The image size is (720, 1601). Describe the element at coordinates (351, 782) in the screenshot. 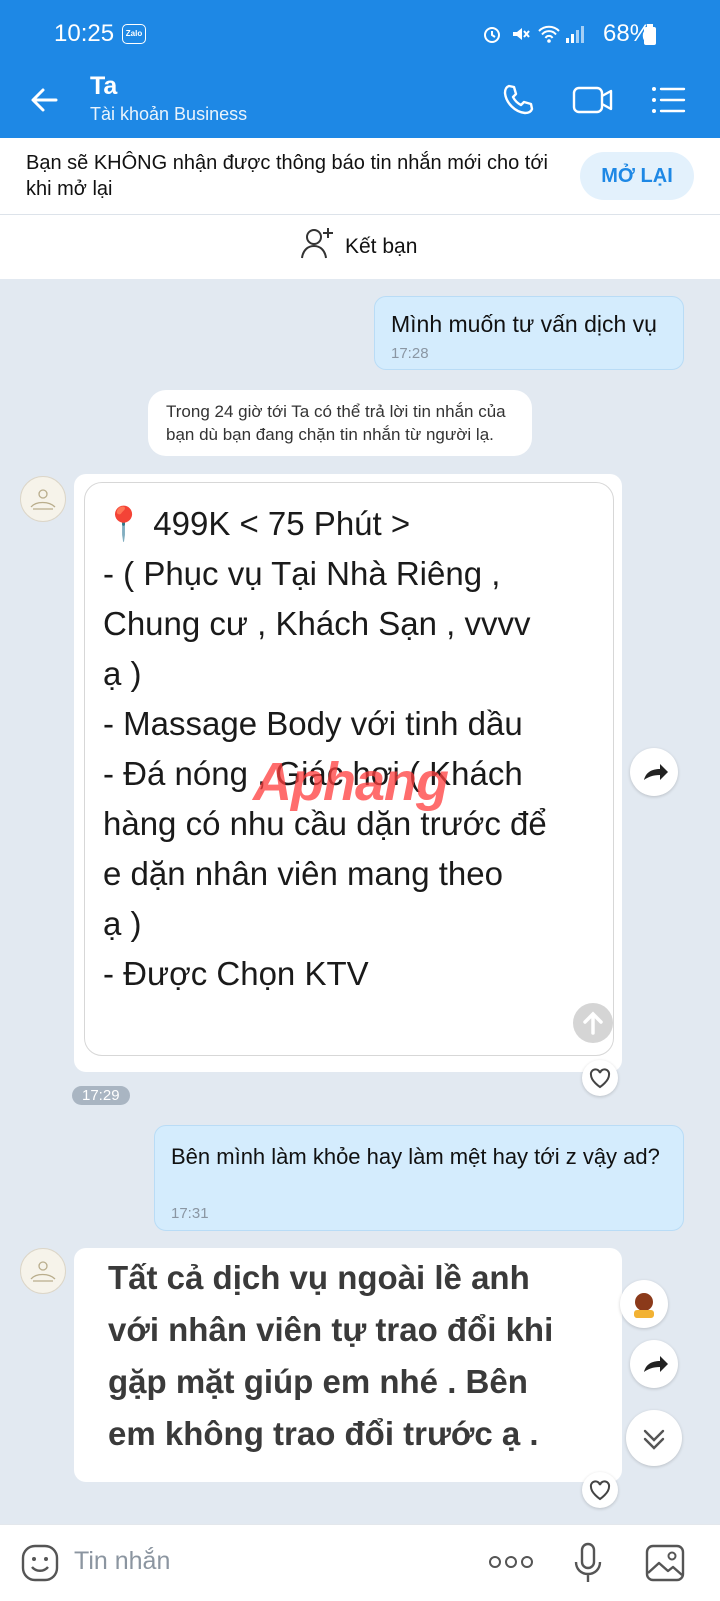

I see `watermark: Aphang` at that location.